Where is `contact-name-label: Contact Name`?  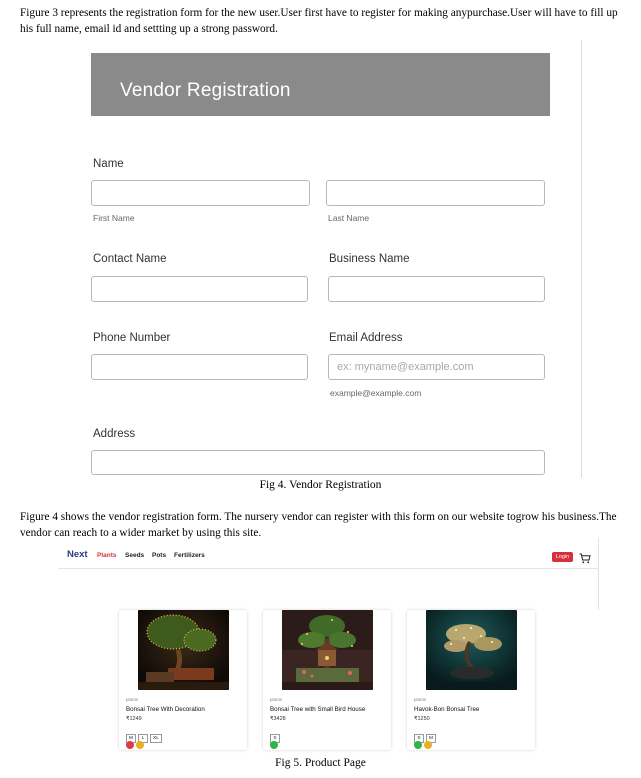
contact-name-label: Contact Name is located at coordinates (130, 259).